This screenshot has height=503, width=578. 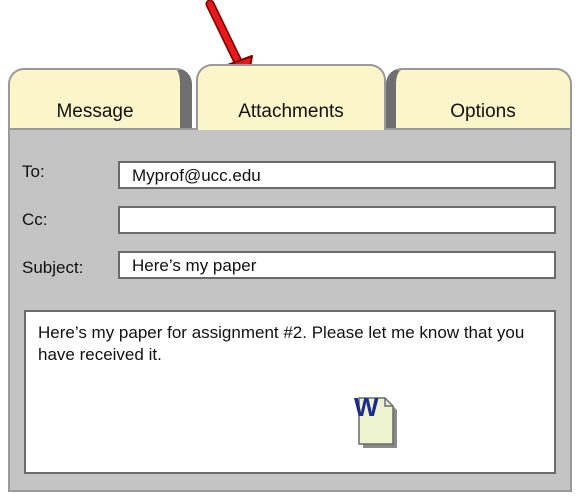 What do you see at coordinates (95, 111) in the screenshot?
I see `tab-message-label: Message` at bounding box center [95, 111].